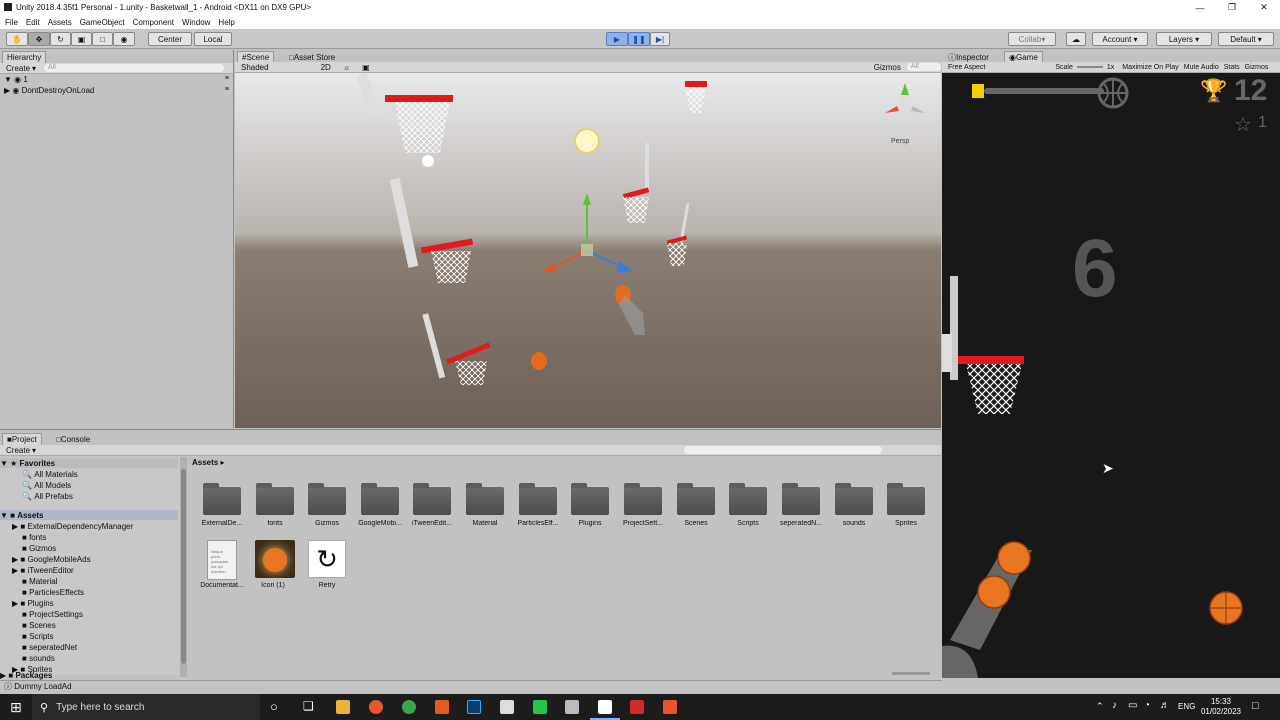 This screenshot has width=1280, height=720. Describe the element at coordinates (134, 68) in the screenshot. I see `hierarchy-search-input: All` at that location.